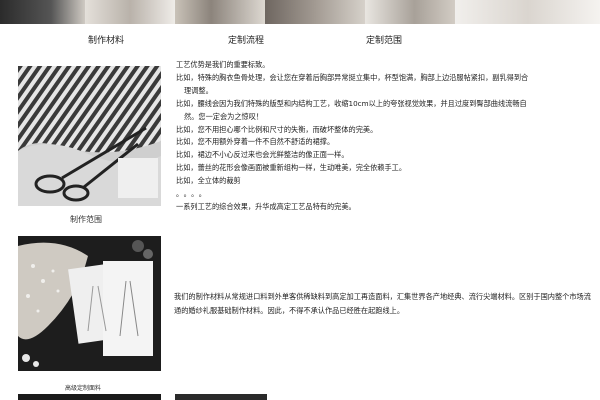 The image size is (600, 400). I want to click on section2-caption: 高级定制面料, so click(83, 388).